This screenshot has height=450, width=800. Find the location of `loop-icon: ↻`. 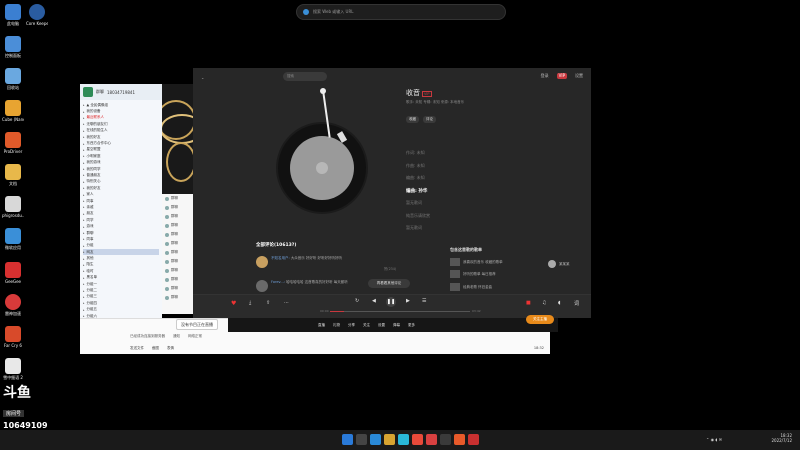

loop-icon: ↻ is located at coordinates (357, 301).